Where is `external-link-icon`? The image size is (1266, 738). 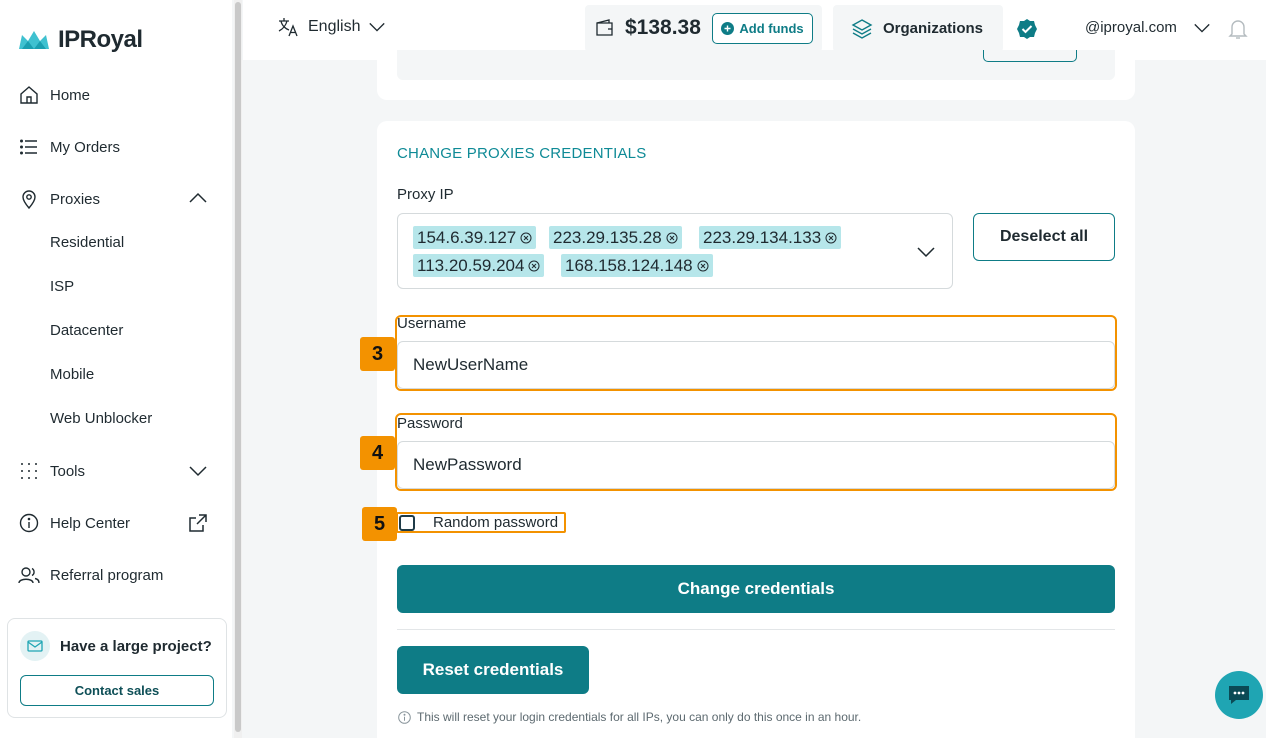
external-link-icon is located at coordinates (198, 523).